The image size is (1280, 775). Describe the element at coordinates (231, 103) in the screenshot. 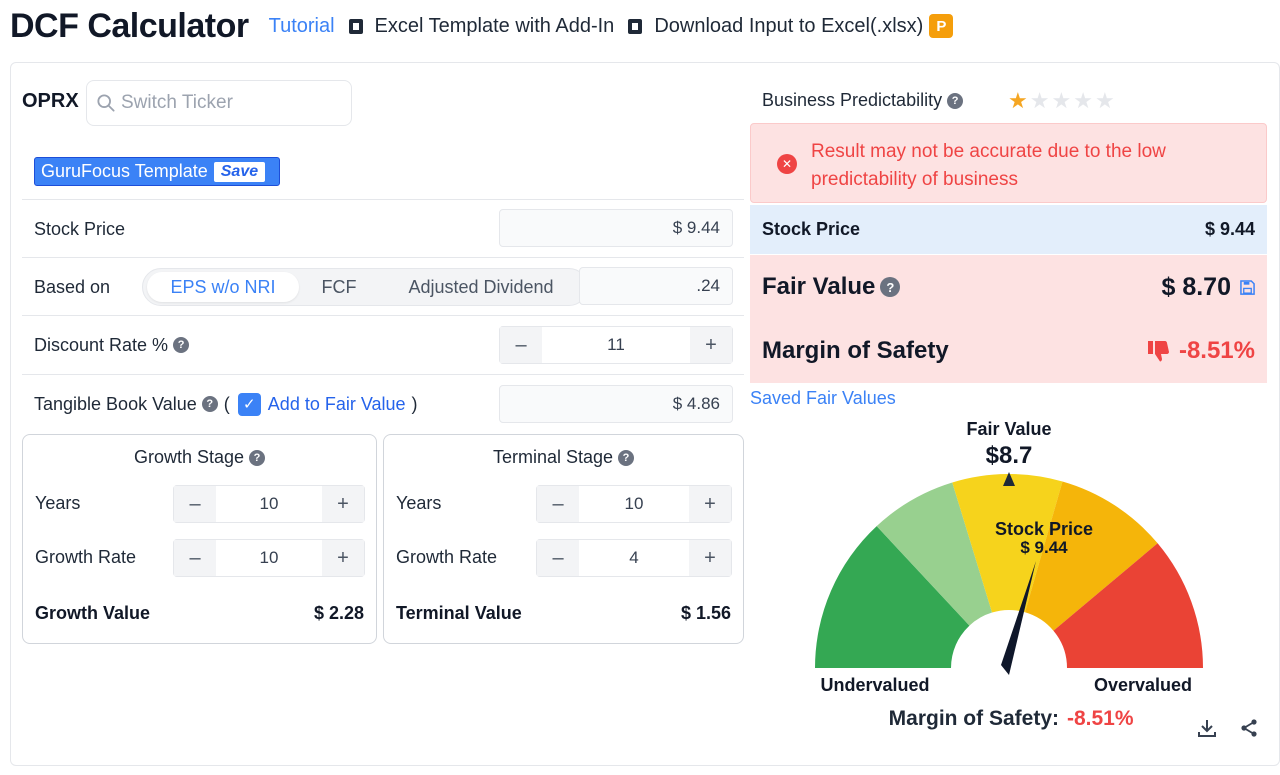

I see `ticker-search-input` at that location.